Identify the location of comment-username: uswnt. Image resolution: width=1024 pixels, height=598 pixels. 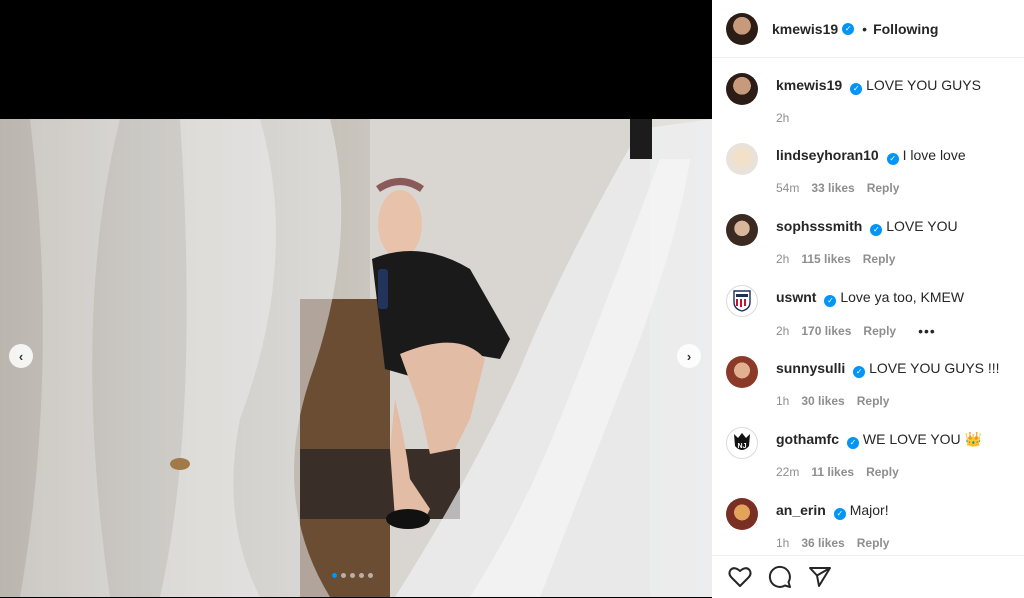
(796, 297).